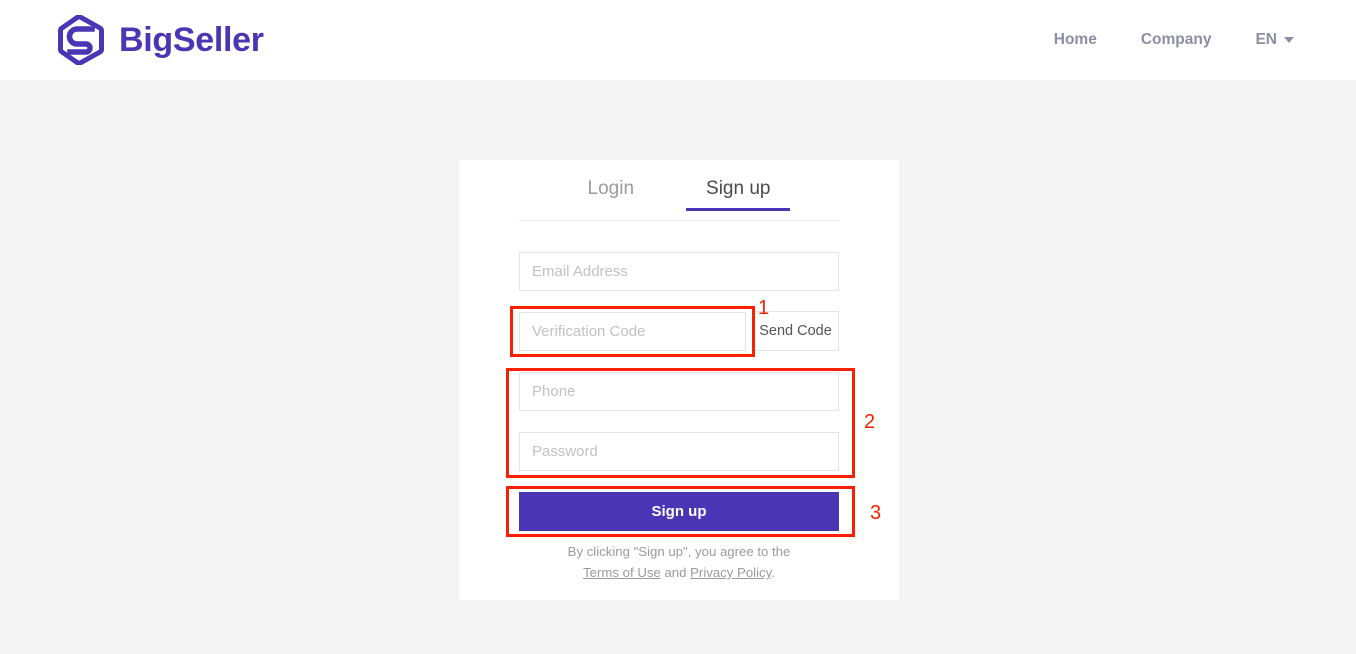 Image resolution: width=1356 pixels, height=654 pixels. What do you see at coordinates (1289, 40) in the screenshot?
I see `chevron-down-icon` at bounding box center [1289, 40].